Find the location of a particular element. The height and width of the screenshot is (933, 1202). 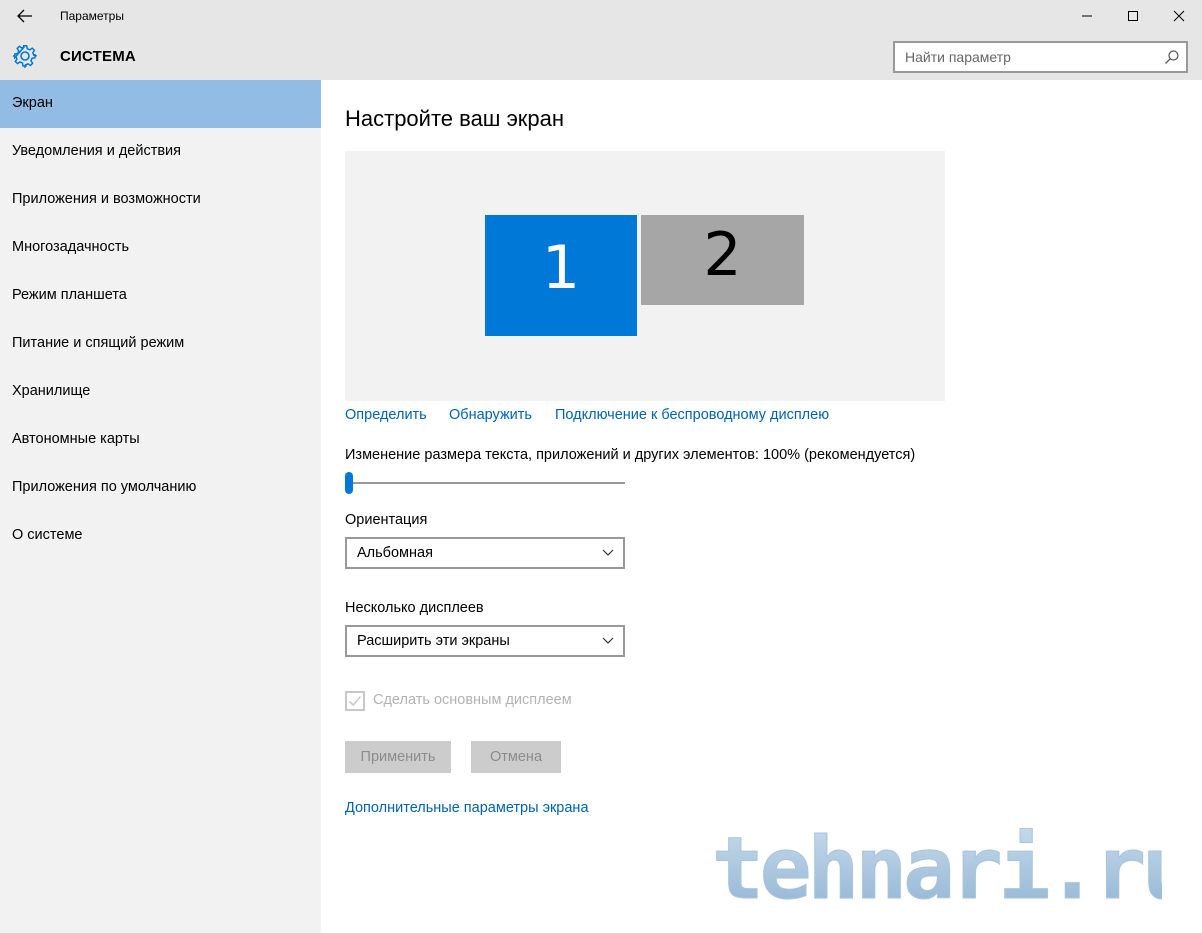

arrow-left-icon is located at coordinates (24, 16).